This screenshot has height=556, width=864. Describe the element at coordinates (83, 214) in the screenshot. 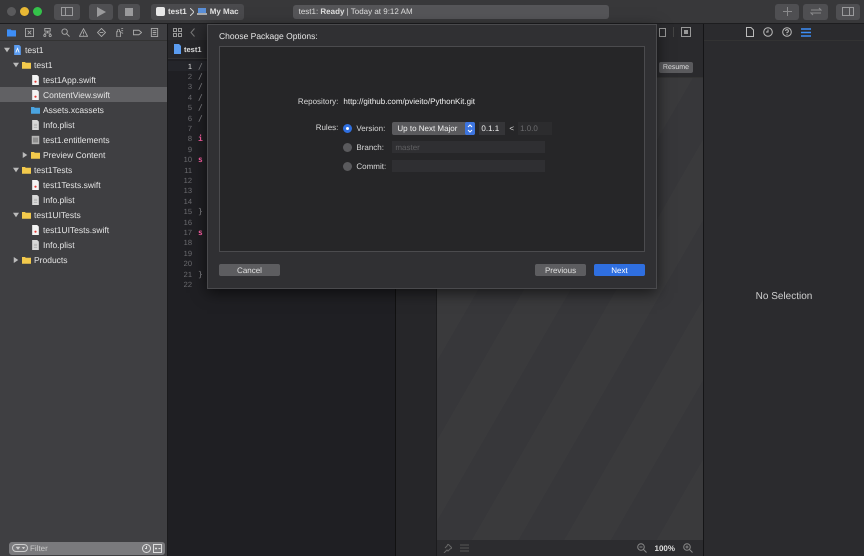

I see `file-row: test1UITests` at that location.